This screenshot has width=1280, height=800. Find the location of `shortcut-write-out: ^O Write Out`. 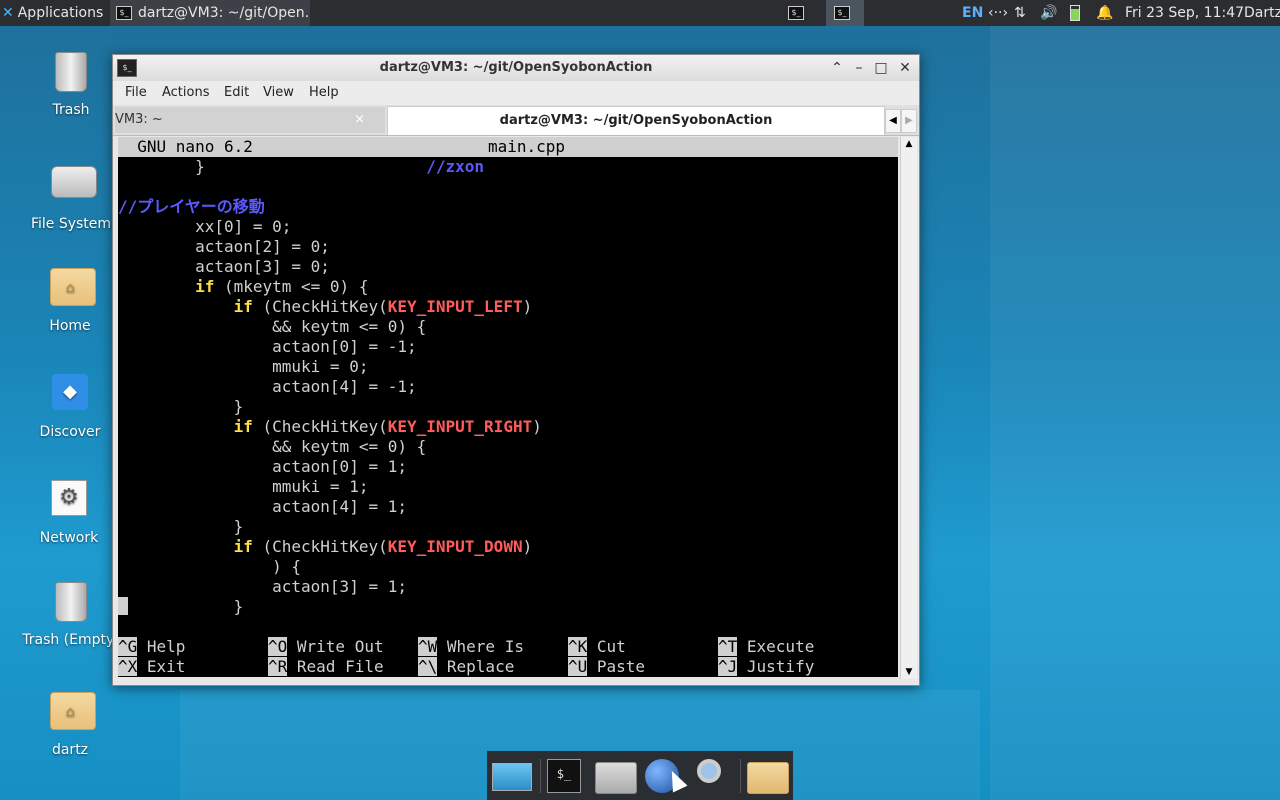

shortcut-write-out: ^O Write Out is located at coordinates (326, 647).